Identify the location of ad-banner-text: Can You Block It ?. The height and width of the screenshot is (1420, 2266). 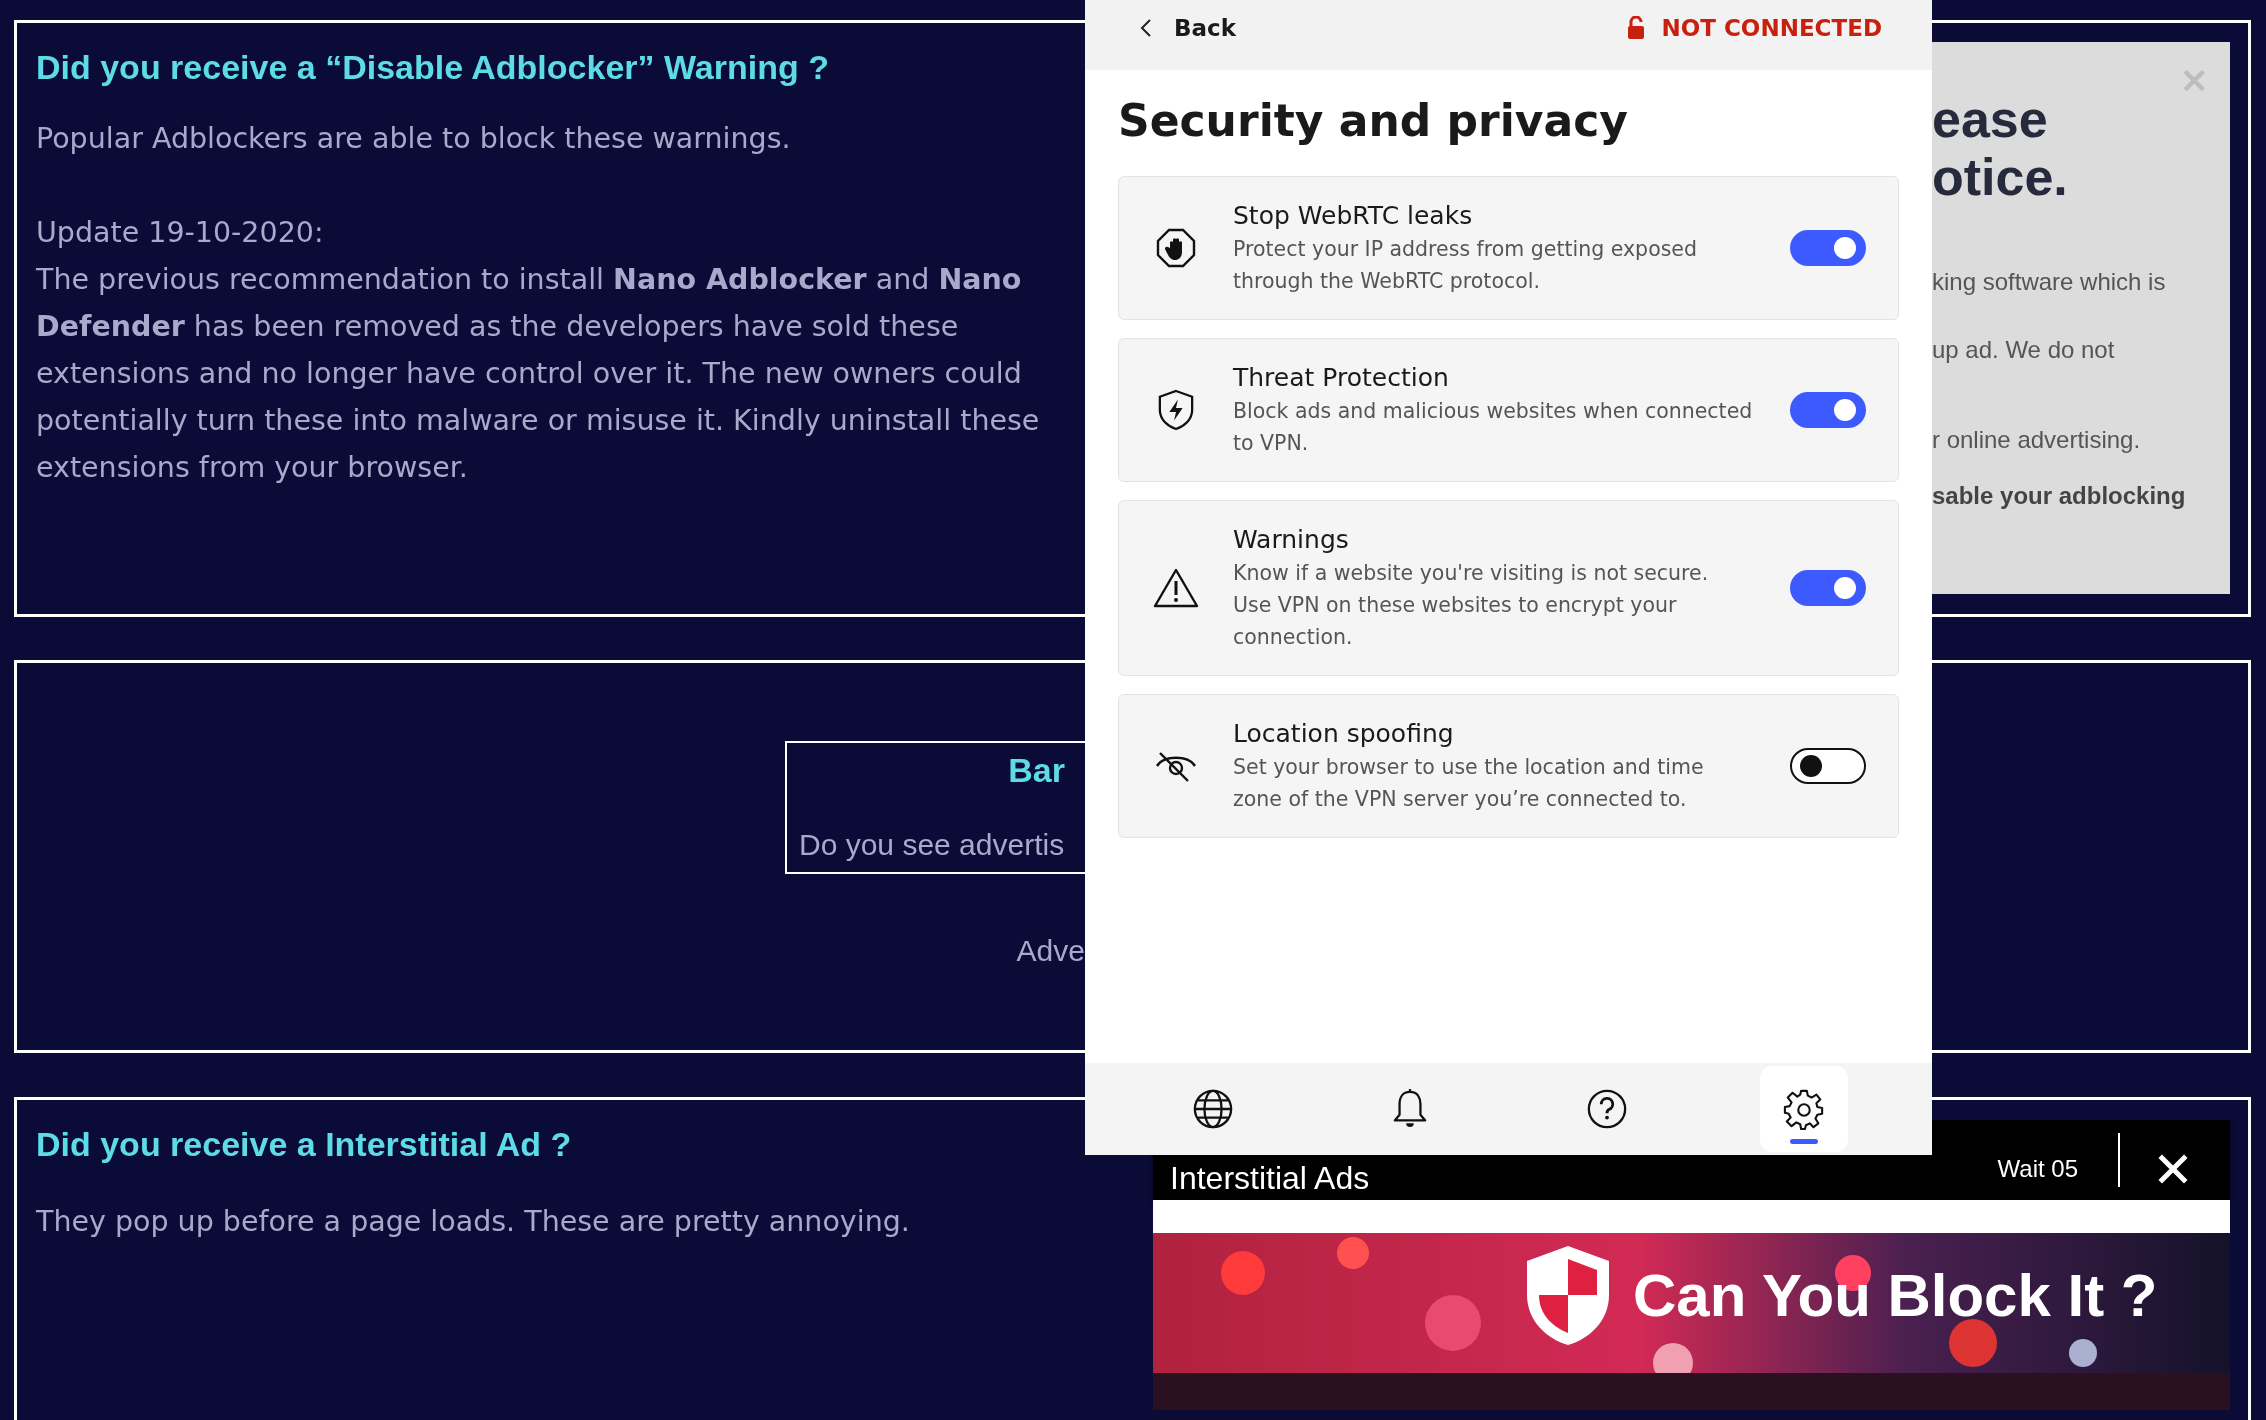
(1895, 1295).